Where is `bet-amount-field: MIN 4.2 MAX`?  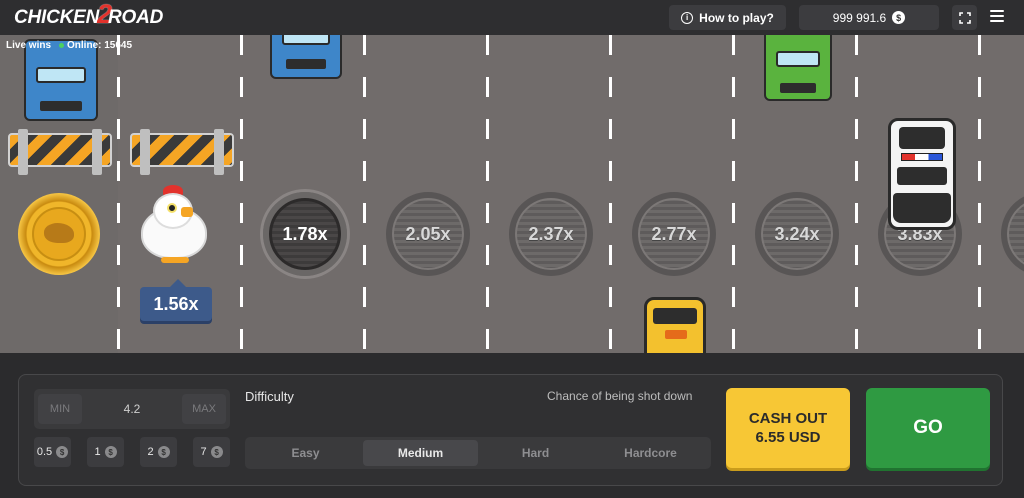 bet-amount-field: MIN 4.2 MAX is located at coordinates (132, 409).